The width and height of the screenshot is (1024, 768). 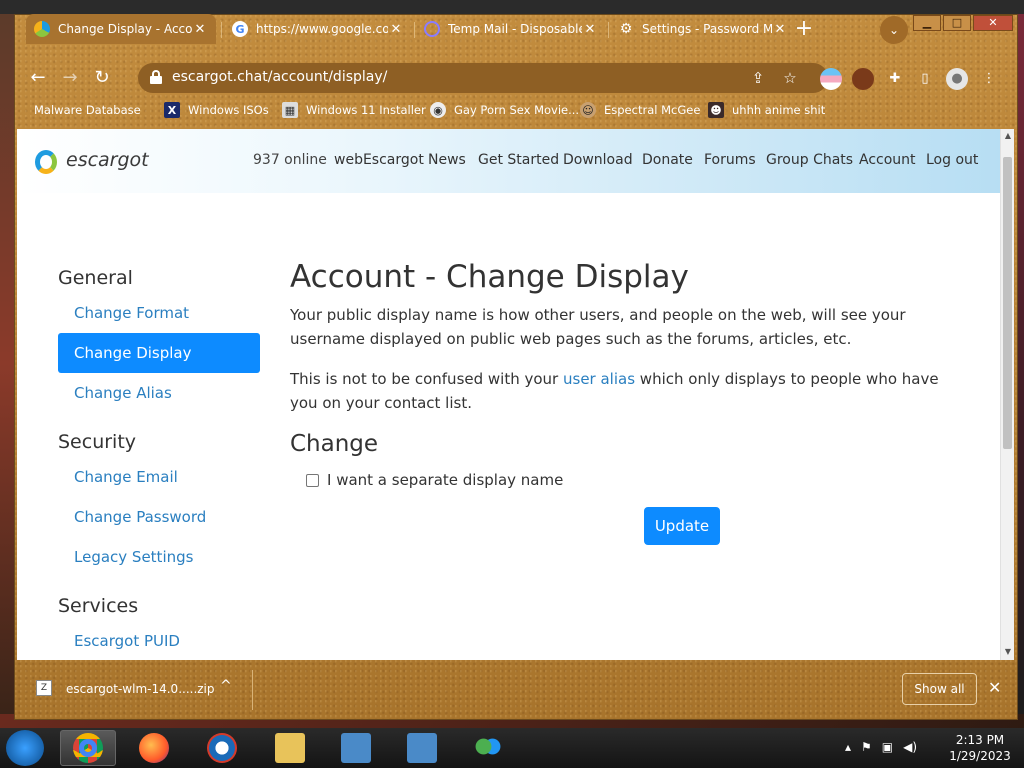 I want to click on bookmark-windows-11-installer: ▦ Windows 11 Installer, so click(x=354, y=110).